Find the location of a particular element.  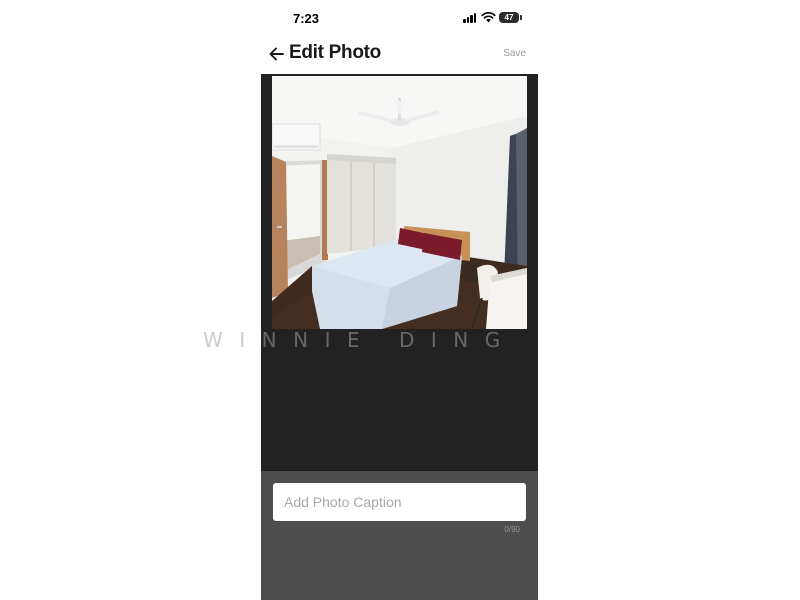

status-bar: 7:23 47 is located at coordinates (399, 18).